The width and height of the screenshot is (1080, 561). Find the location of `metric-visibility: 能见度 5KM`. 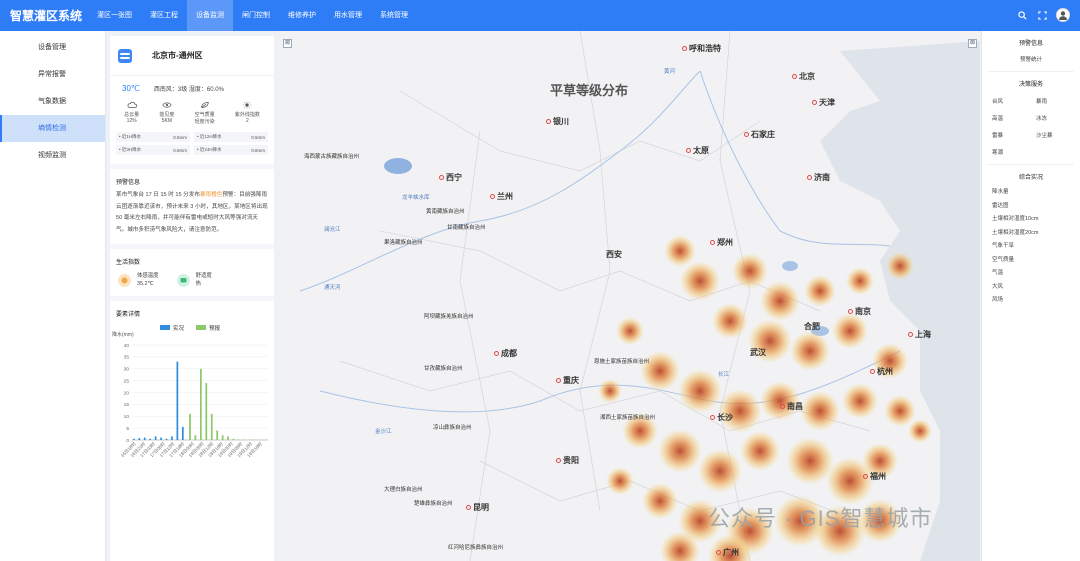

metric-visibility: 能见度 5KM is located at coordinates (166, 113).